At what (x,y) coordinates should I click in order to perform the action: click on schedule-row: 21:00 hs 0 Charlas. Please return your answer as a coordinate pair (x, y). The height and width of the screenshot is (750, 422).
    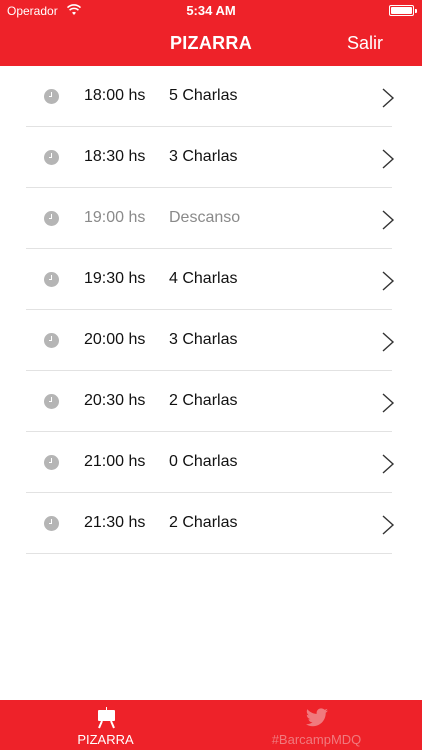
    Looking at the image, I should click on (211, 462).